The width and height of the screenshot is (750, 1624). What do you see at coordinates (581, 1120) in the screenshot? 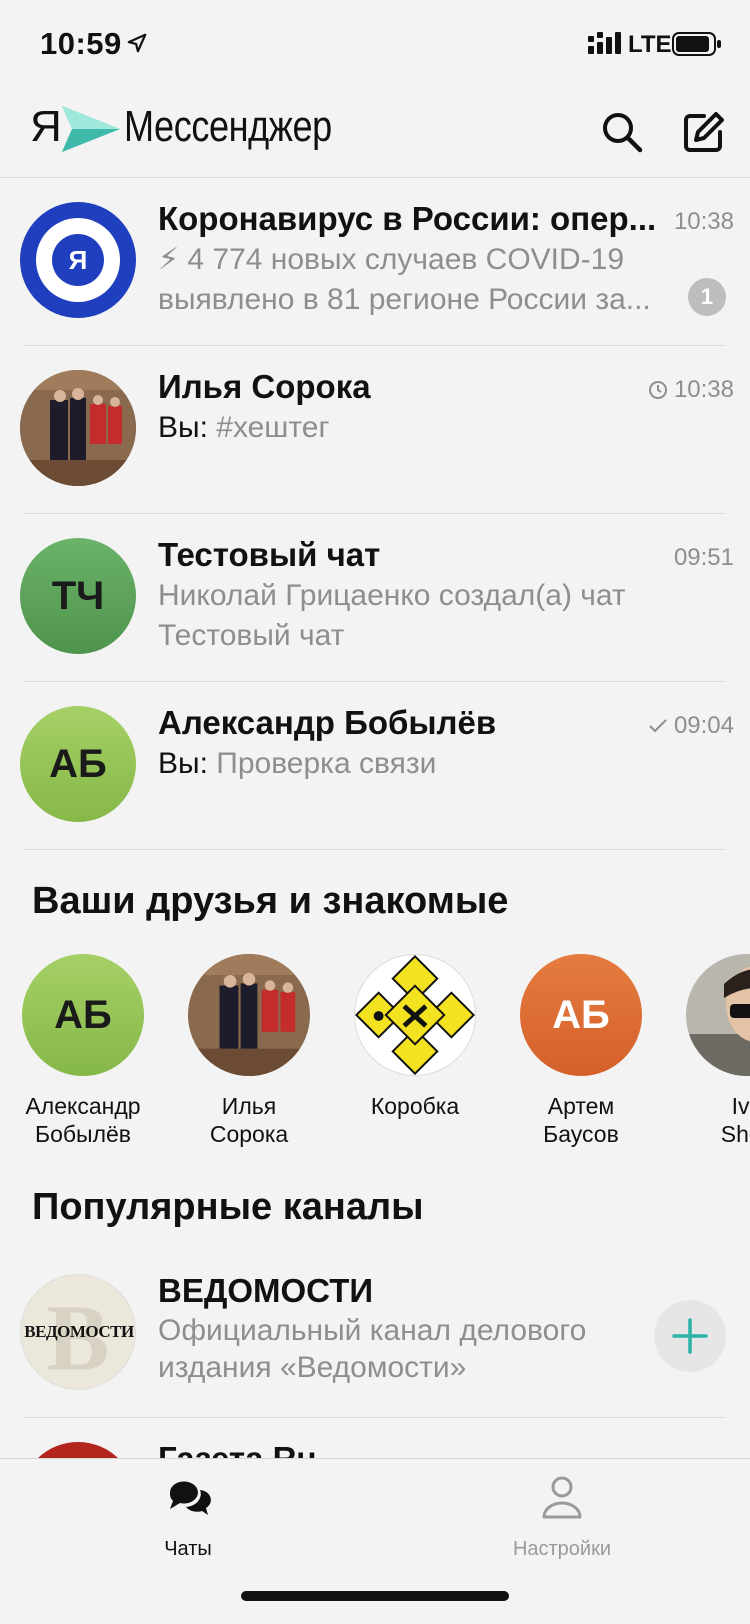
I see `friend-name: Артем Баусов` at bounding box center [581, 1120].